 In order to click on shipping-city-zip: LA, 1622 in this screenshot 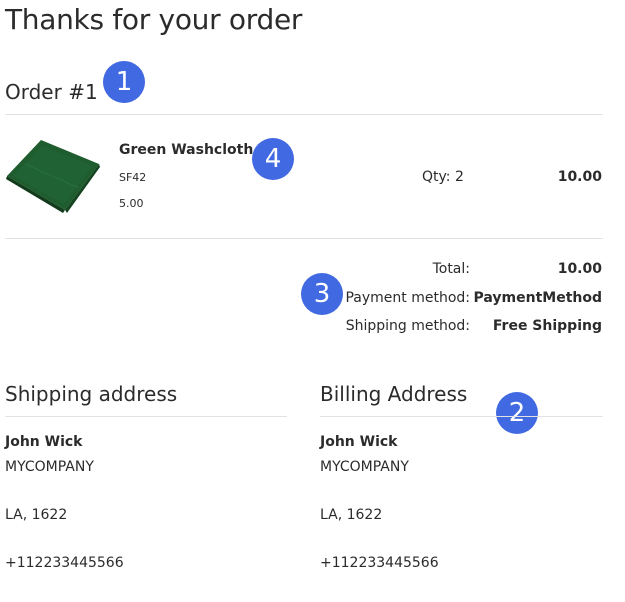, I will do `click(36, 515)`.